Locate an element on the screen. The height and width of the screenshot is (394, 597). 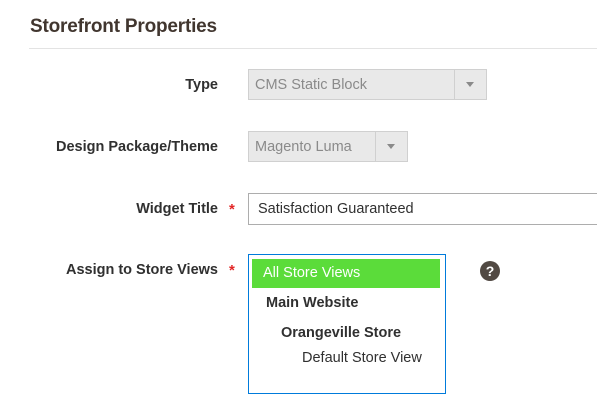
section-title: Storefront Properties is located at coordinates (123, 26).